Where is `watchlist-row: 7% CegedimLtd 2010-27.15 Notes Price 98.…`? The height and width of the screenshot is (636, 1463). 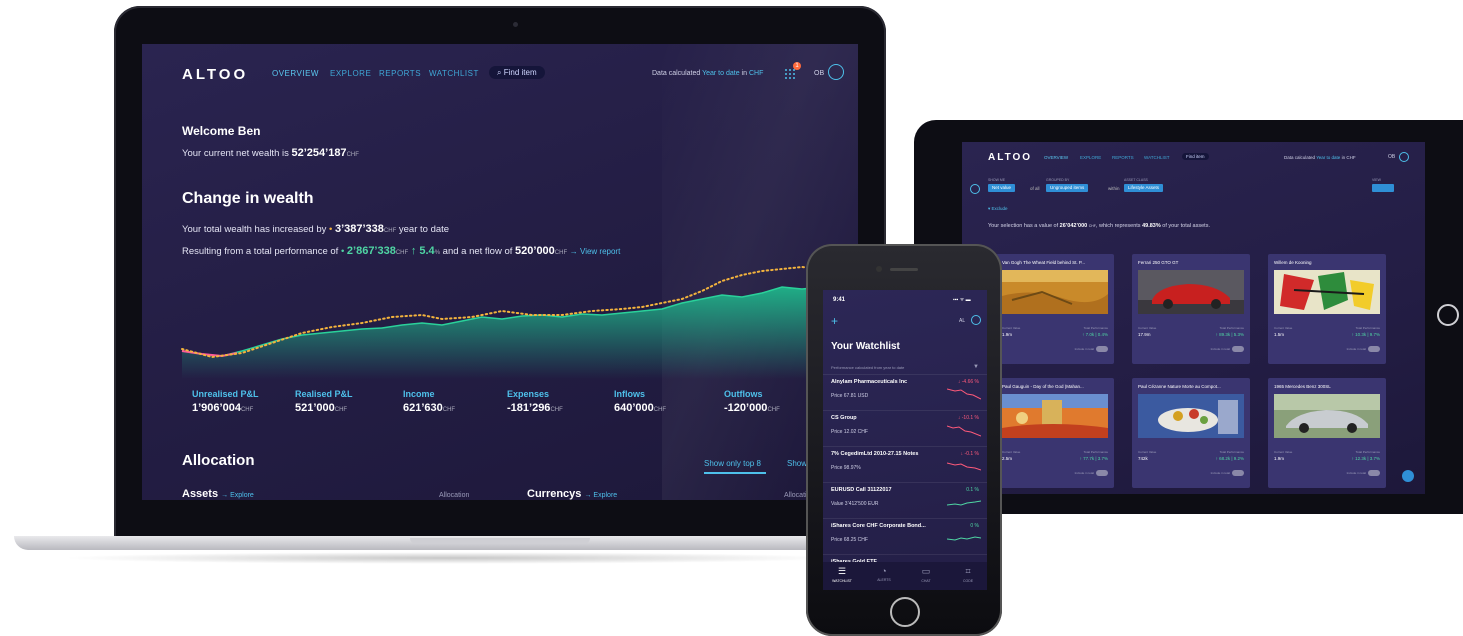
watchlist-row: 7% CegedimLtd 2010-27.15 Notes Price 98.… is located at coordinates (905, 464).